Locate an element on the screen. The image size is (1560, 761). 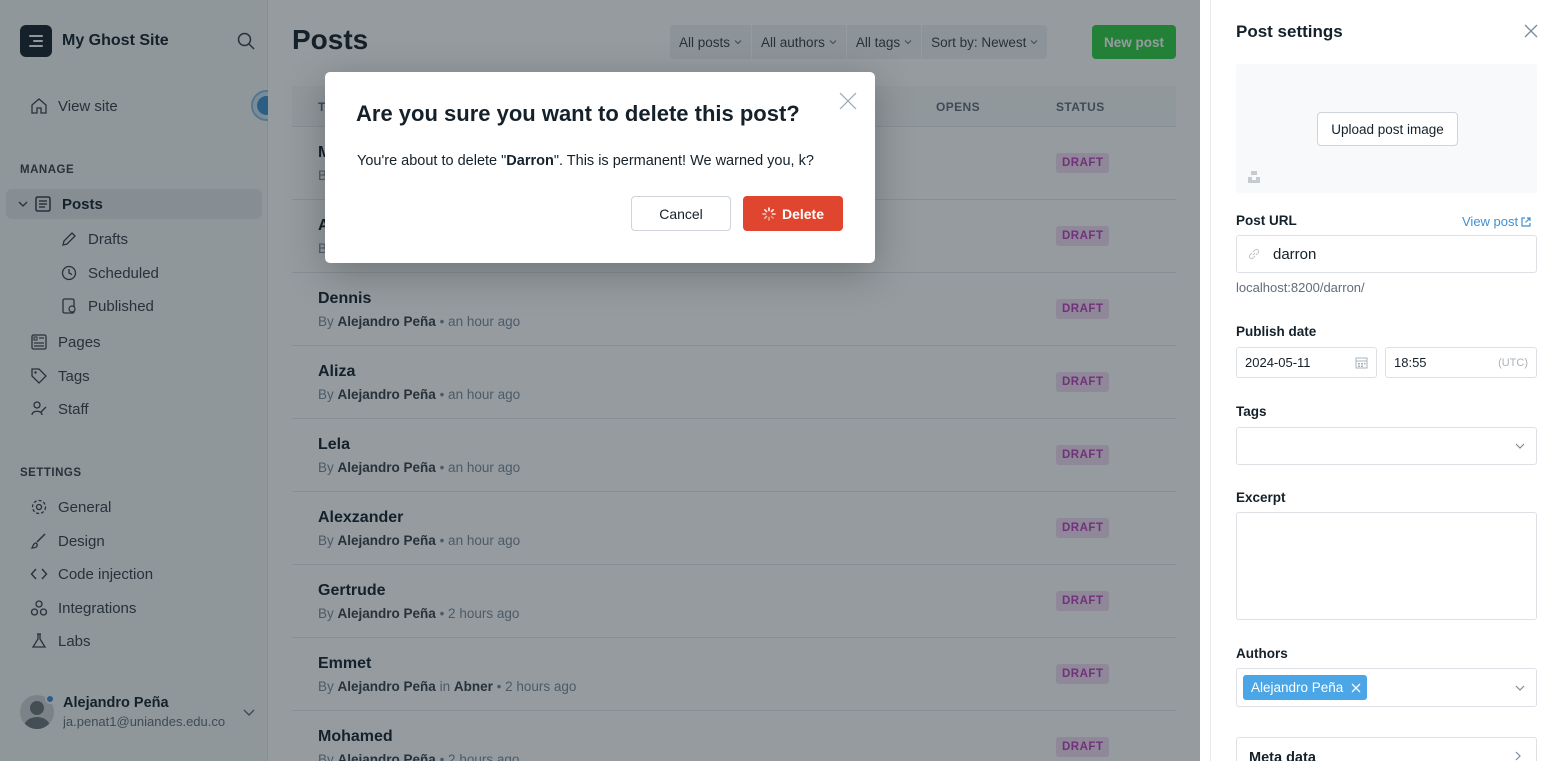
publish-date-input: 2024-05-11 is located at coordinates (1306, 362).